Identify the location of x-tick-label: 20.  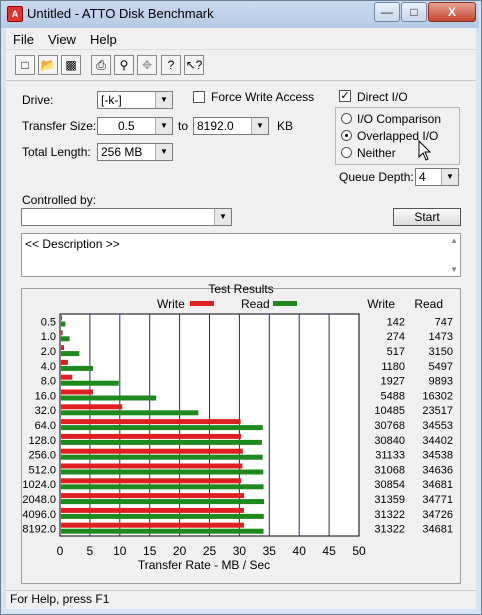
(180, 551).